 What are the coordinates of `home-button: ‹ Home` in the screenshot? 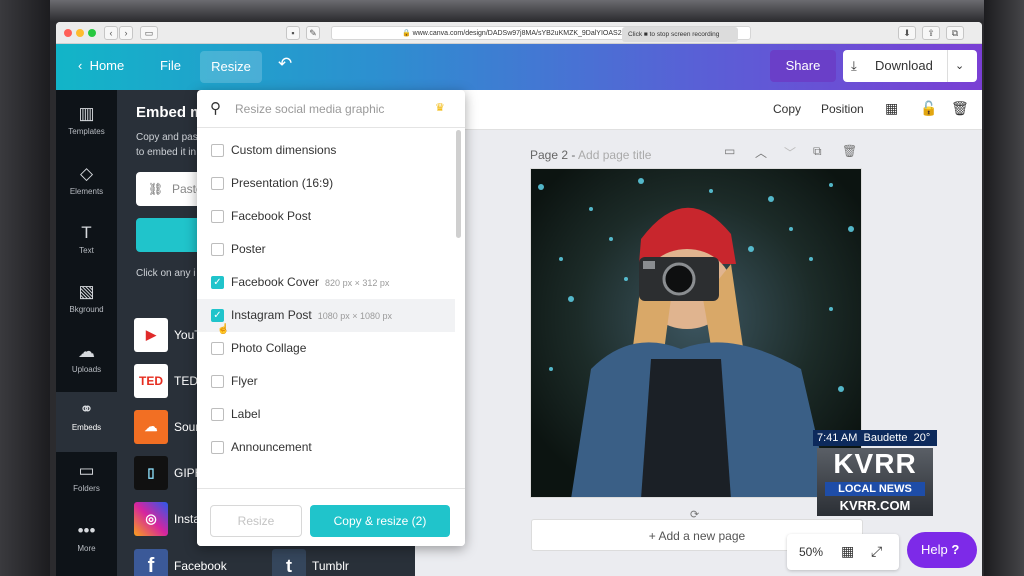 It's located at (101, 65).